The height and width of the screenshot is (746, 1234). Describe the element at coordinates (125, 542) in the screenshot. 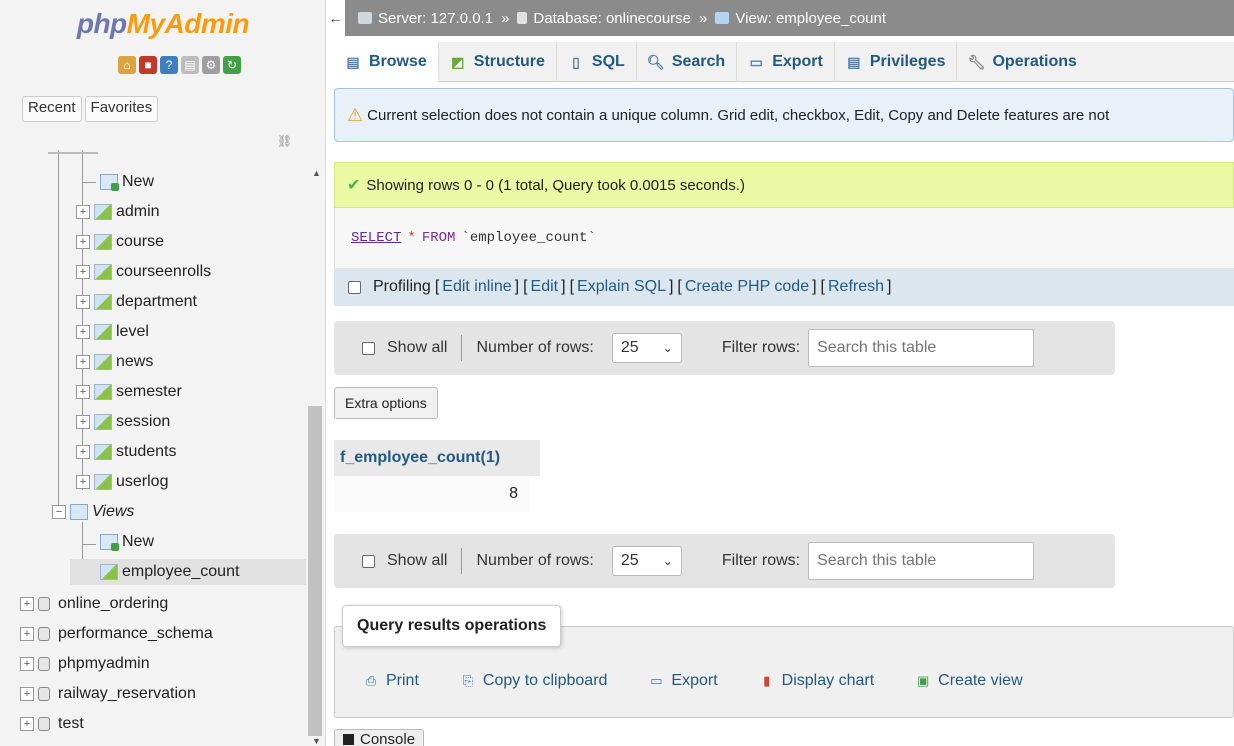

I see `tree-item-new-view: New` at that location.